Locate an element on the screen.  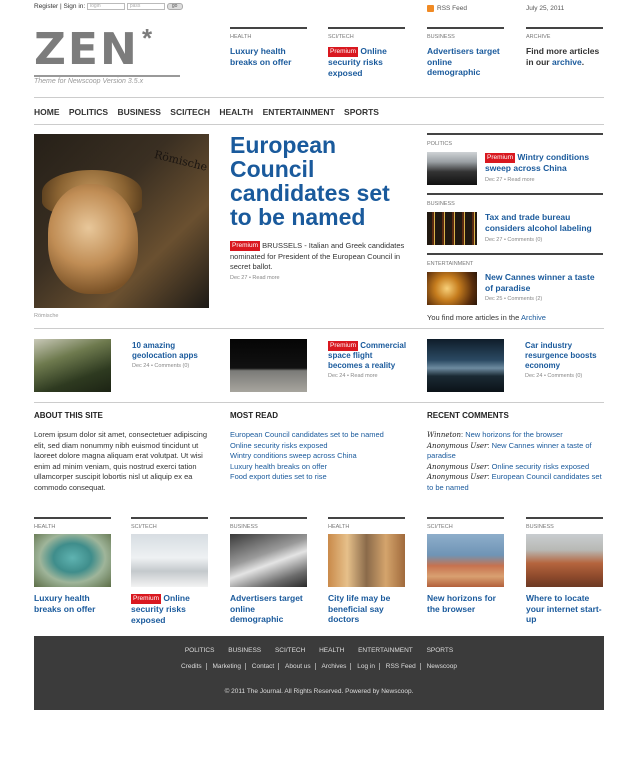
side-story-title: New Cannes winner a taste of paradise is located at coordinates (544, 282).